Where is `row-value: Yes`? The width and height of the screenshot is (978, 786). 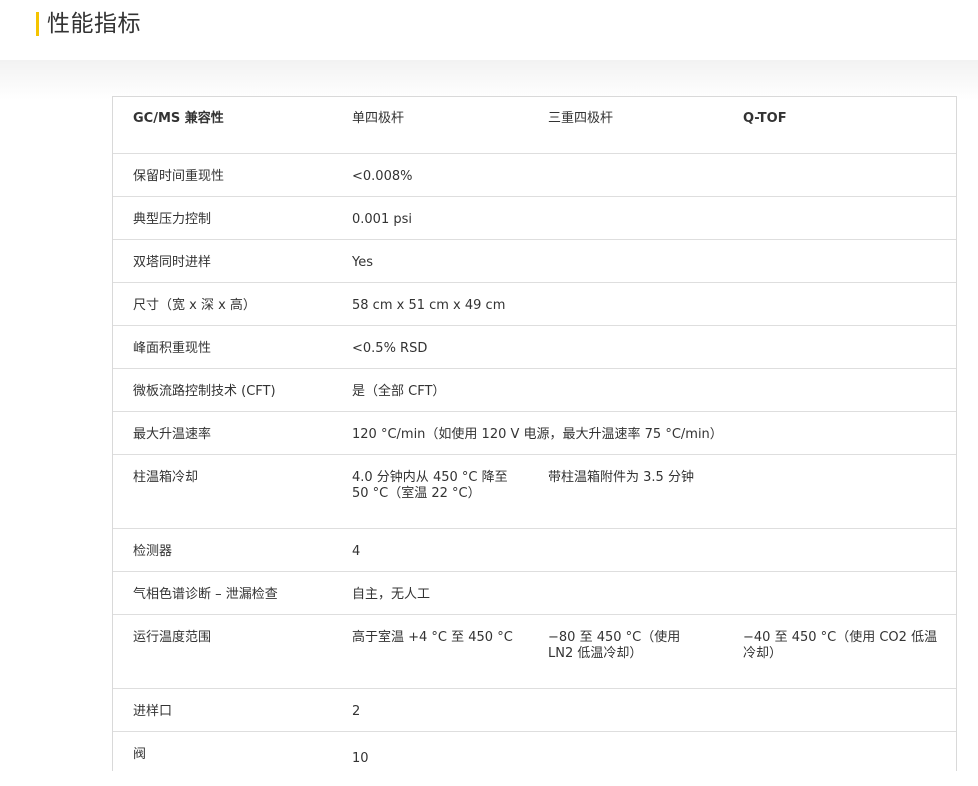 row-value: Yes is located at coordinates (362, 262).